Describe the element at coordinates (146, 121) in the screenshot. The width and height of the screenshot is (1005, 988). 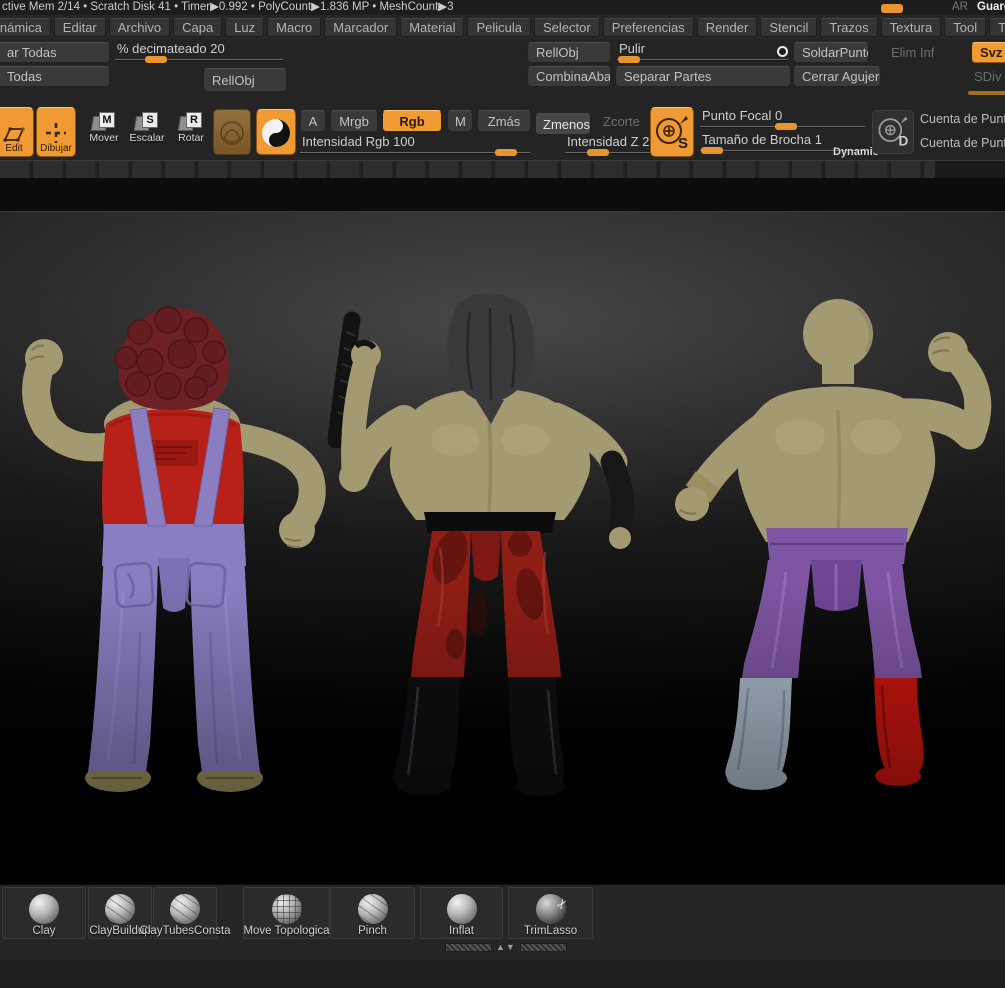
I see `escalar-icon: S` at that location.